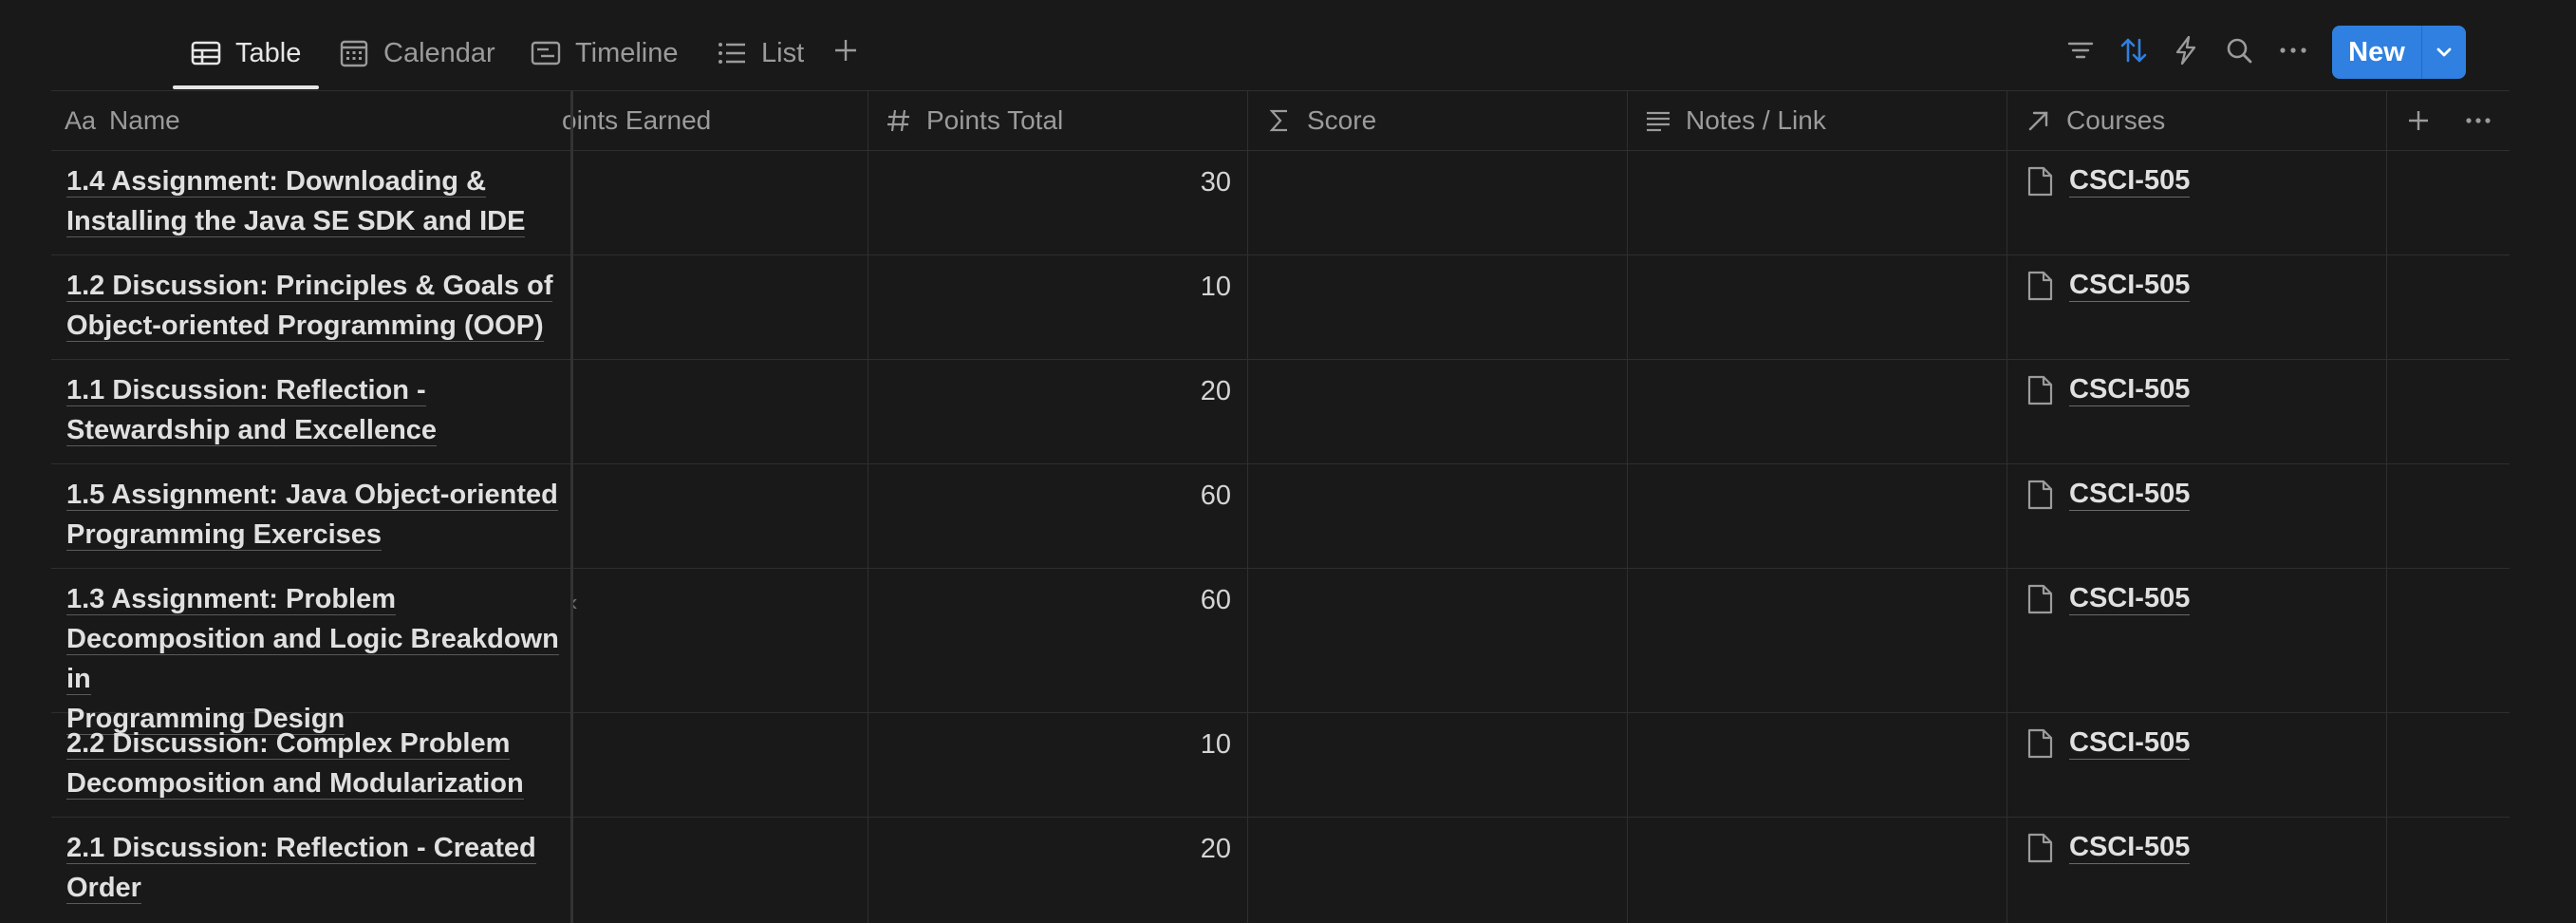 This screenshot has height=923, width=2576. Describe the element at coordinates (715, 120) in the screenshot. I see `column-header-points-earned: oints Earned` at that location.